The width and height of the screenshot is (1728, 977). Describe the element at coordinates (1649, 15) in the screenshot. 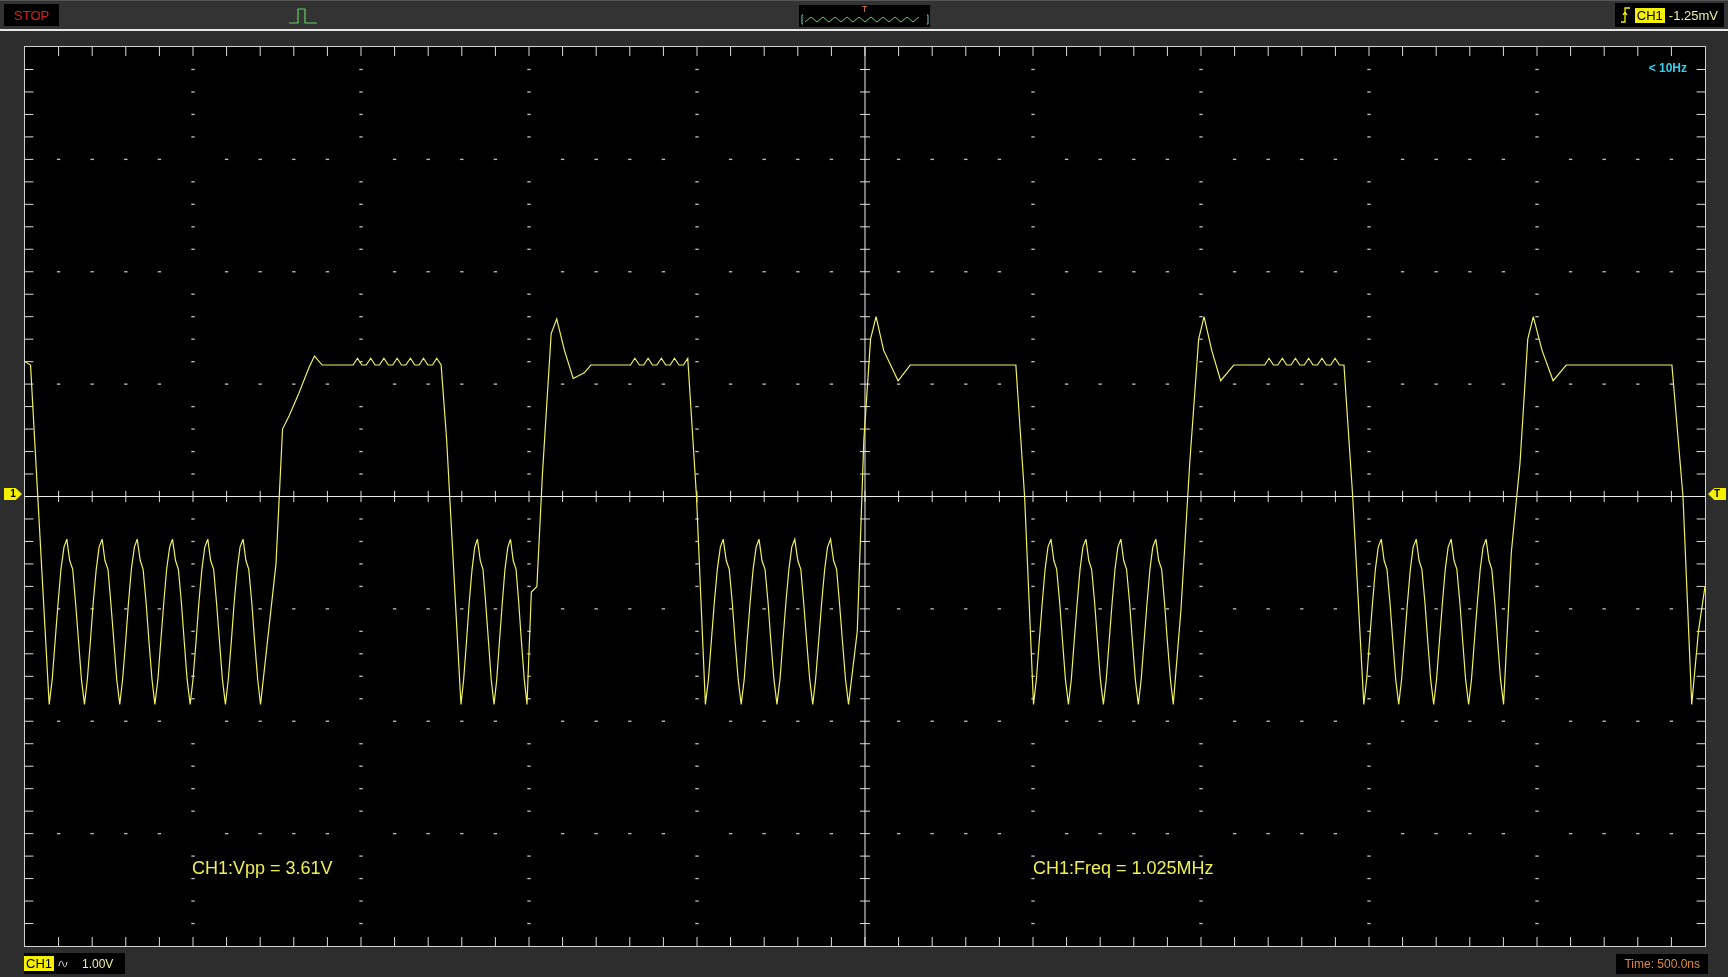

I see `trigger-channel: CH1` at that location.